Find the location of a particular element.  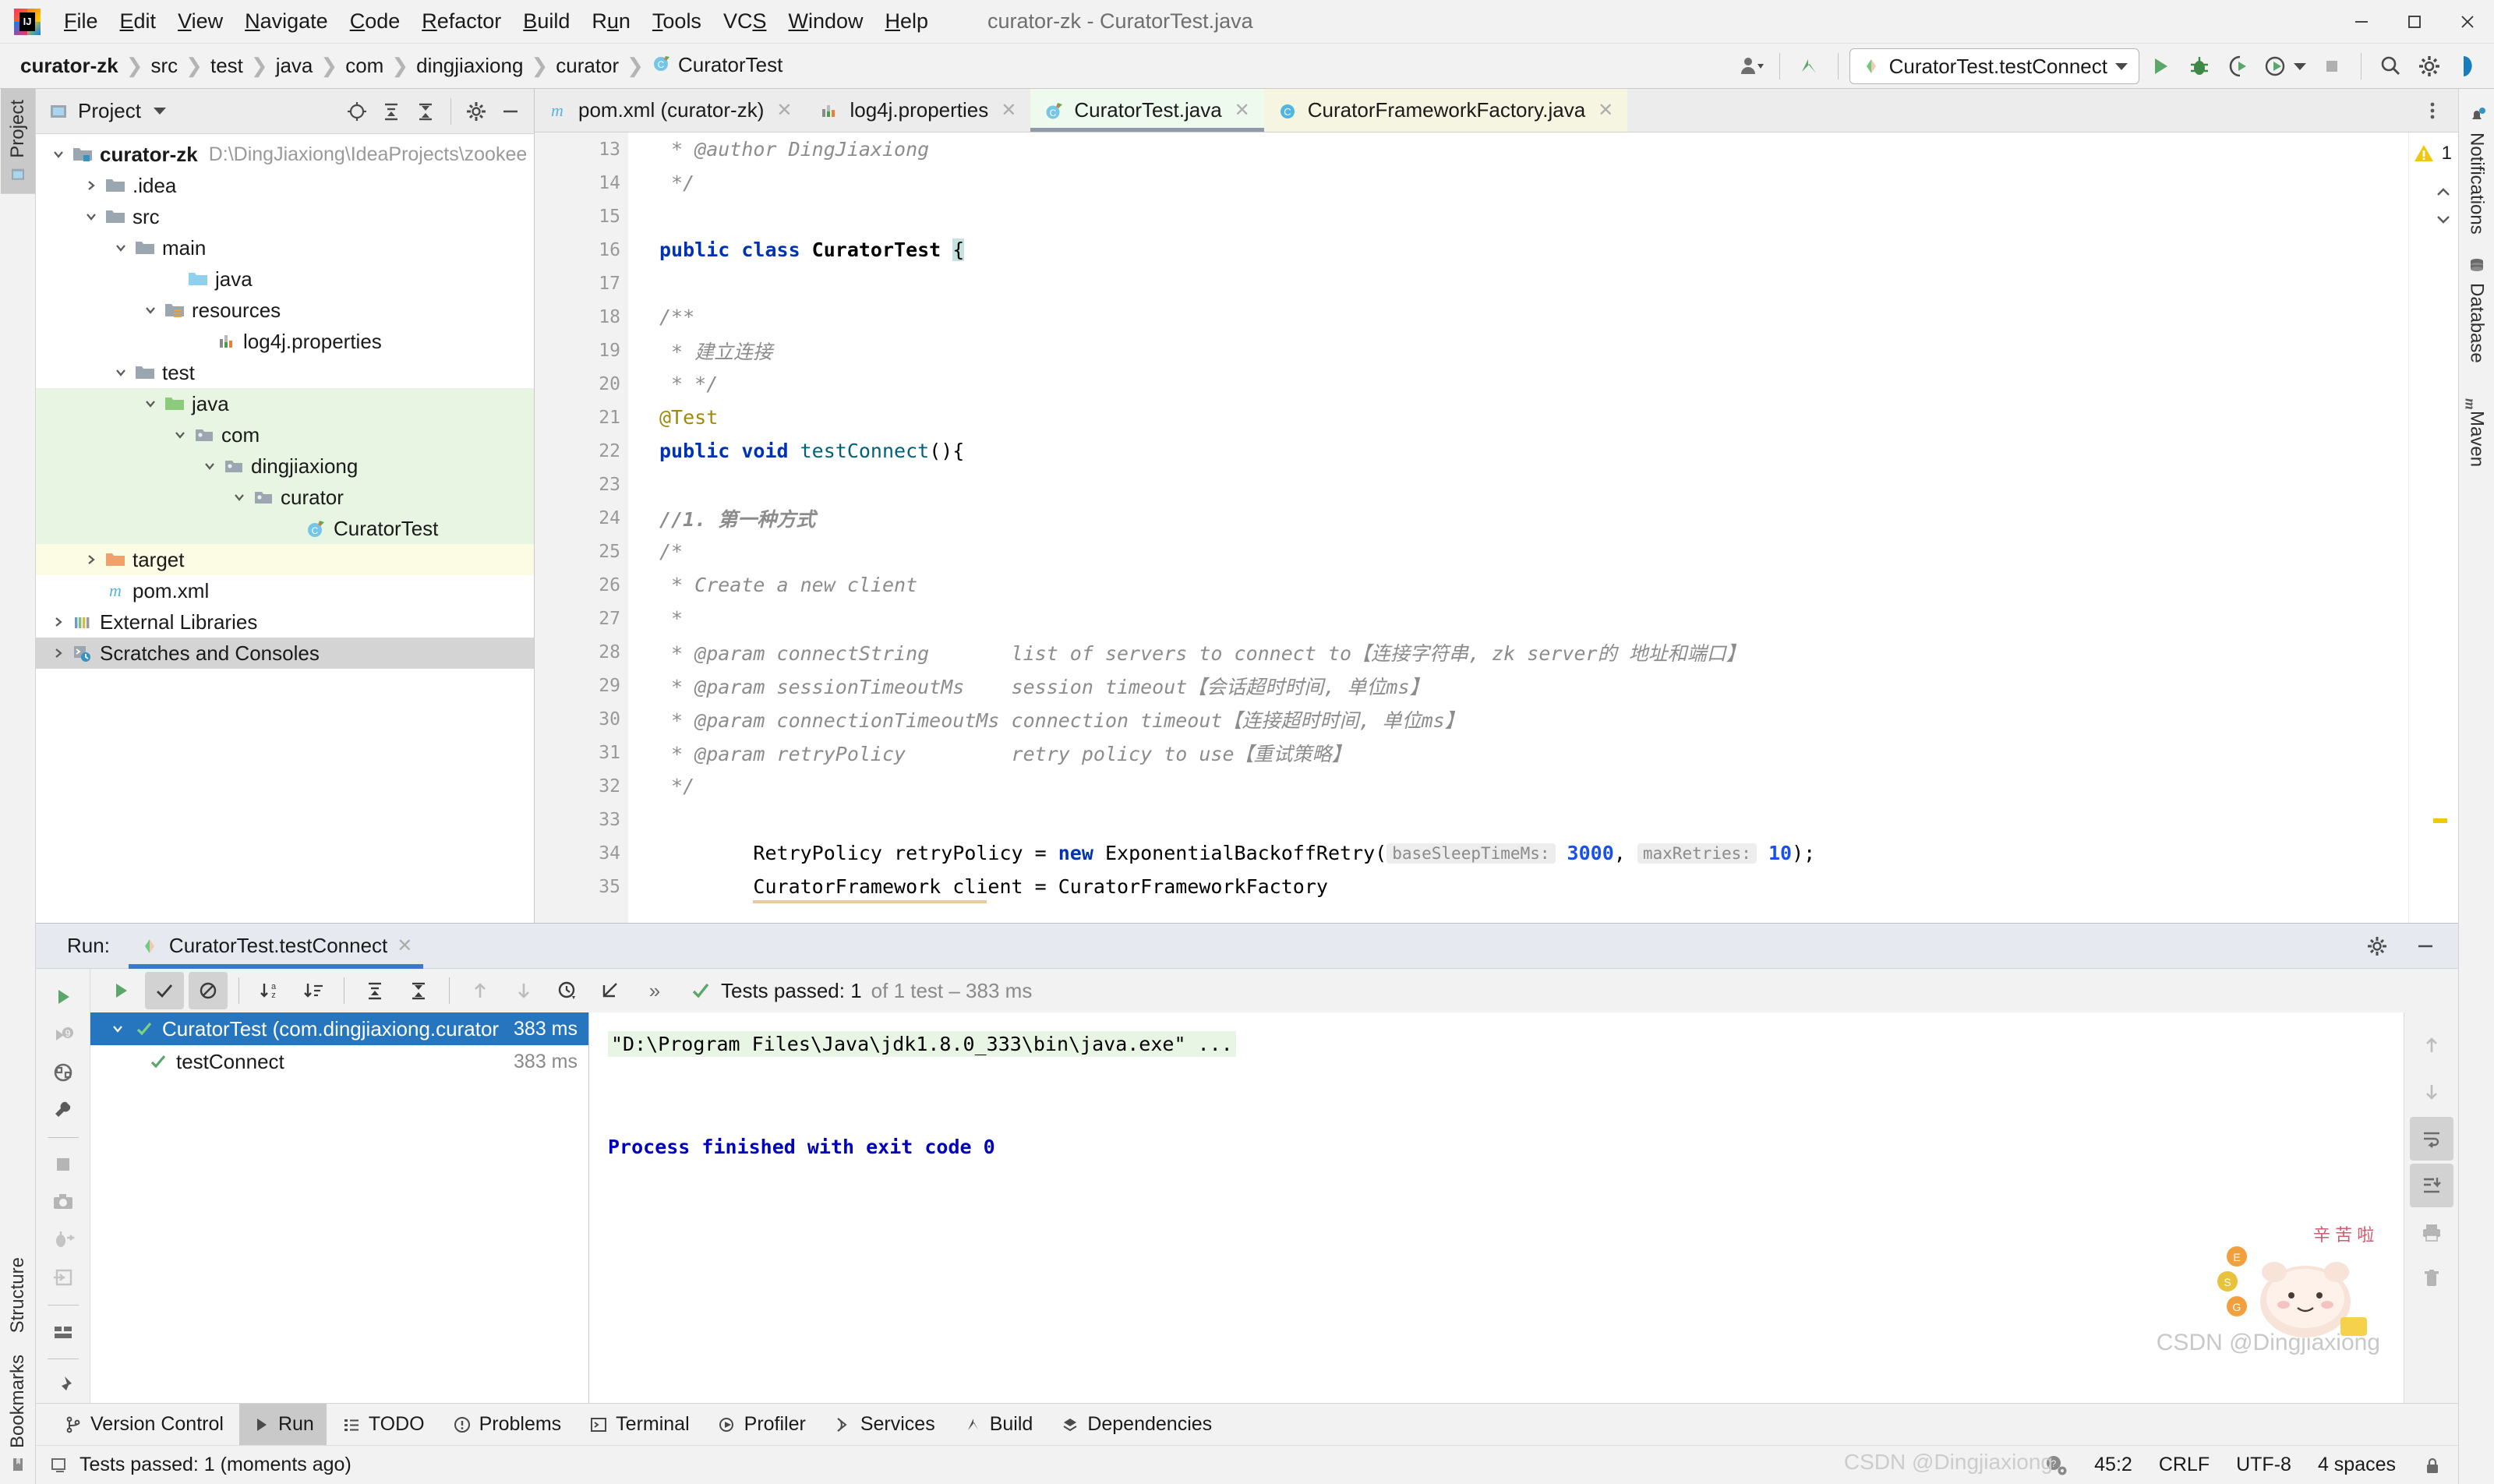

tool-window-run: Run is located at coordinates (282, 1424).